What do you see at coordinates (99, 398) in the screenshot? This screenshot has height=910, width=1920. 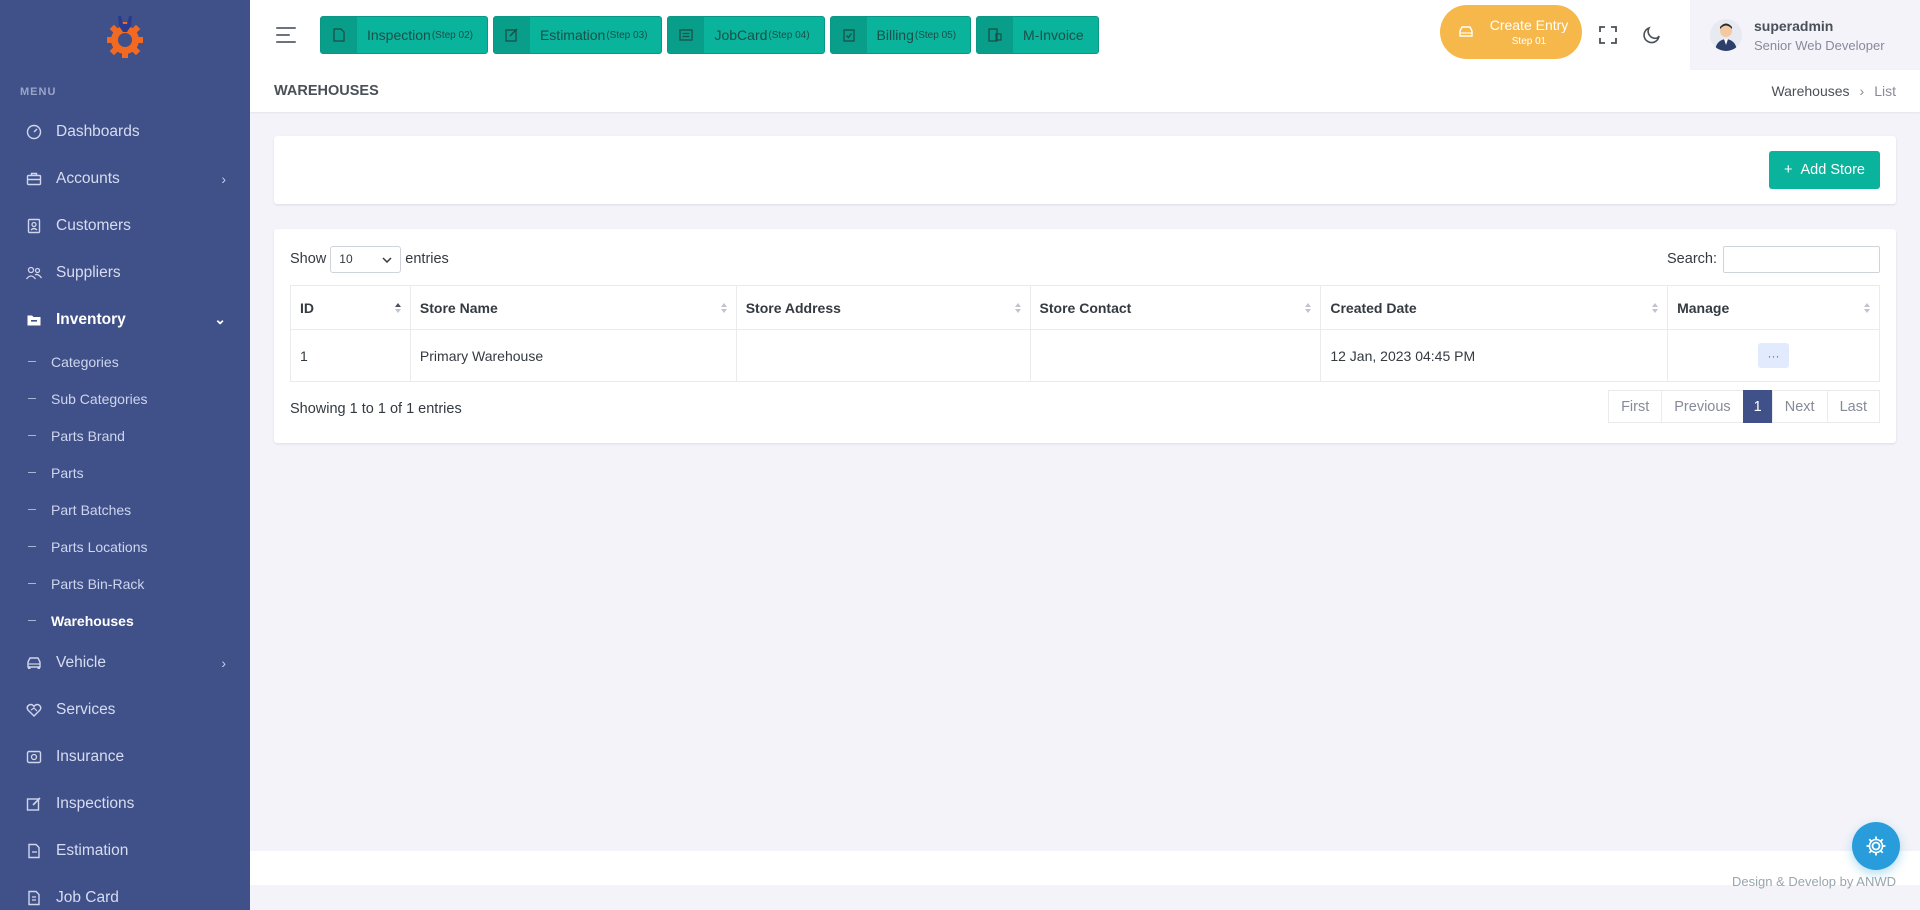 I see `sidebar-sub-label: Sub Categories` at bounding box center [99, 398].